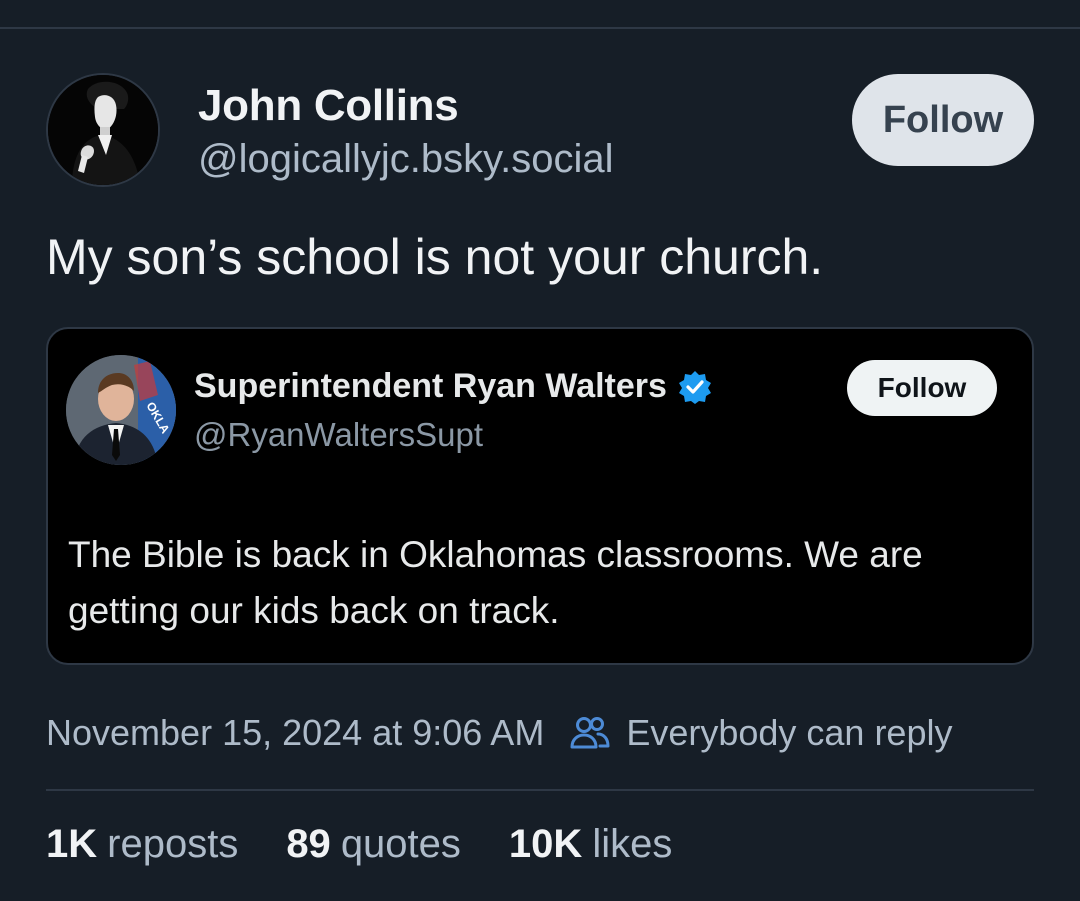  Describe the element at coordinates (103, 130) in the screenshot. I see `author-avatar` at that location.